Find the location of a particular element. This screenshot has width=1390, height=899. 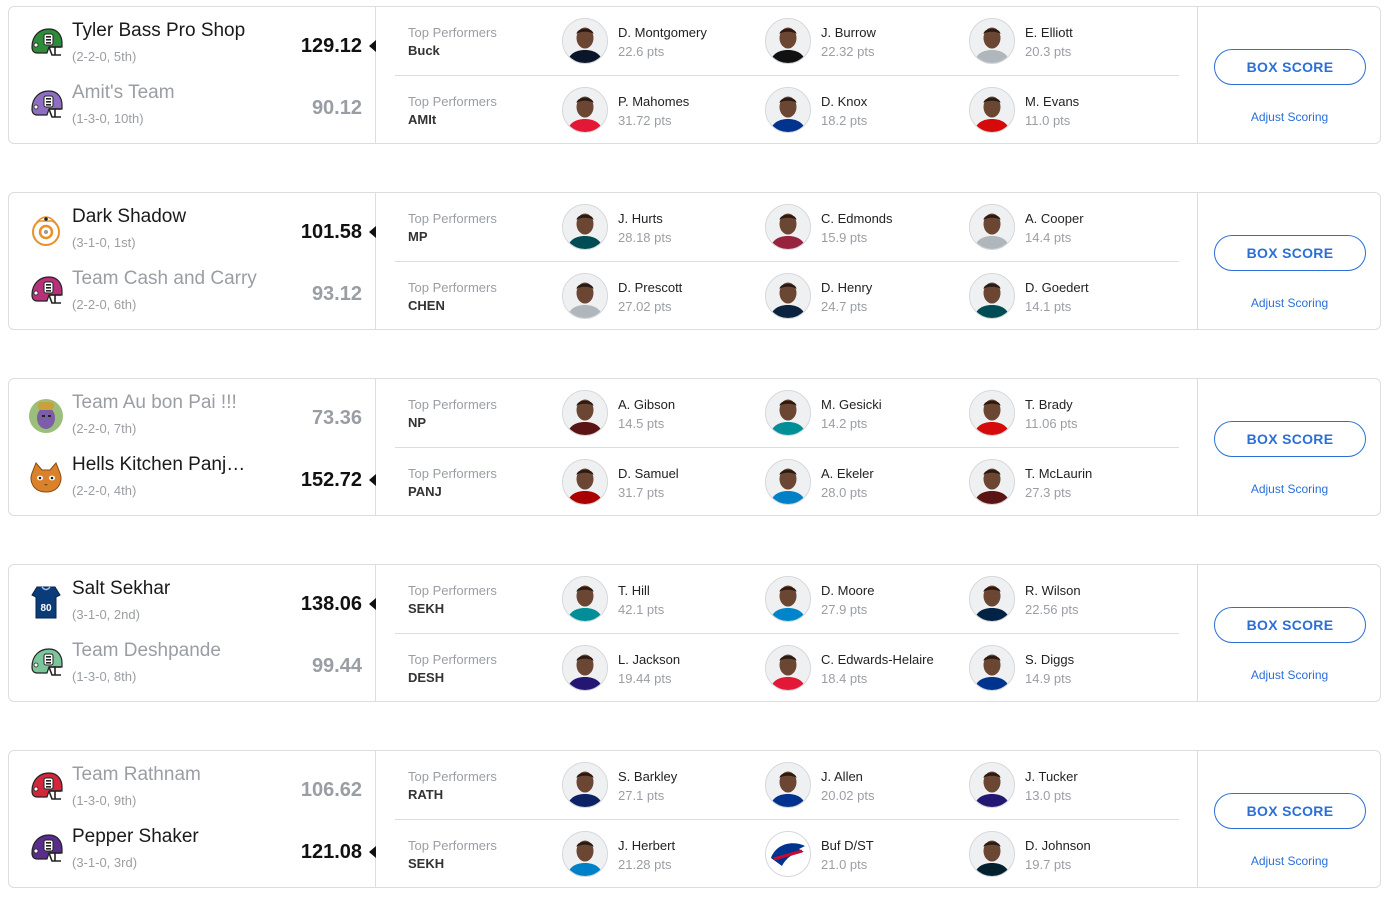

team-row: Pepper Shaker (3-1-0, 3rd) 121.08 is located at coordinates (192, 852).